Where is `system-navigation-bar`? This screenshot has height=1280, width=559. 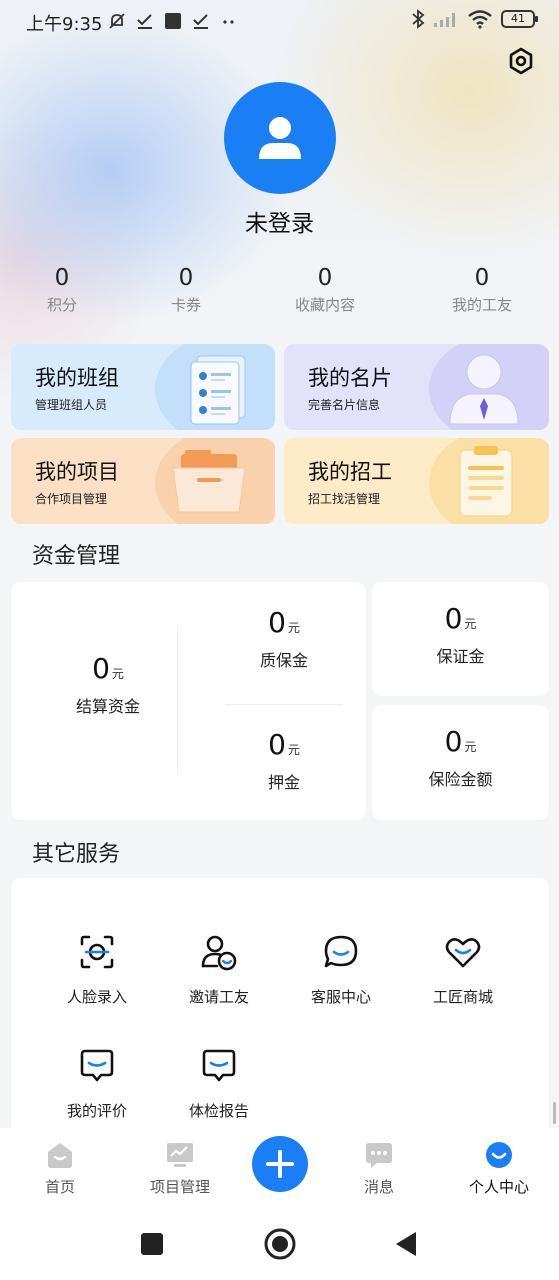
system-navigation-bar is located at coordinates (279, 1245).